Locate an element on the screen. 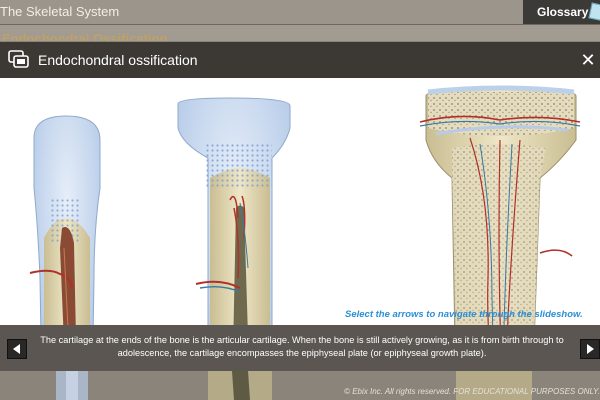  glossary-book-icon is located at coordinates (594, 12).